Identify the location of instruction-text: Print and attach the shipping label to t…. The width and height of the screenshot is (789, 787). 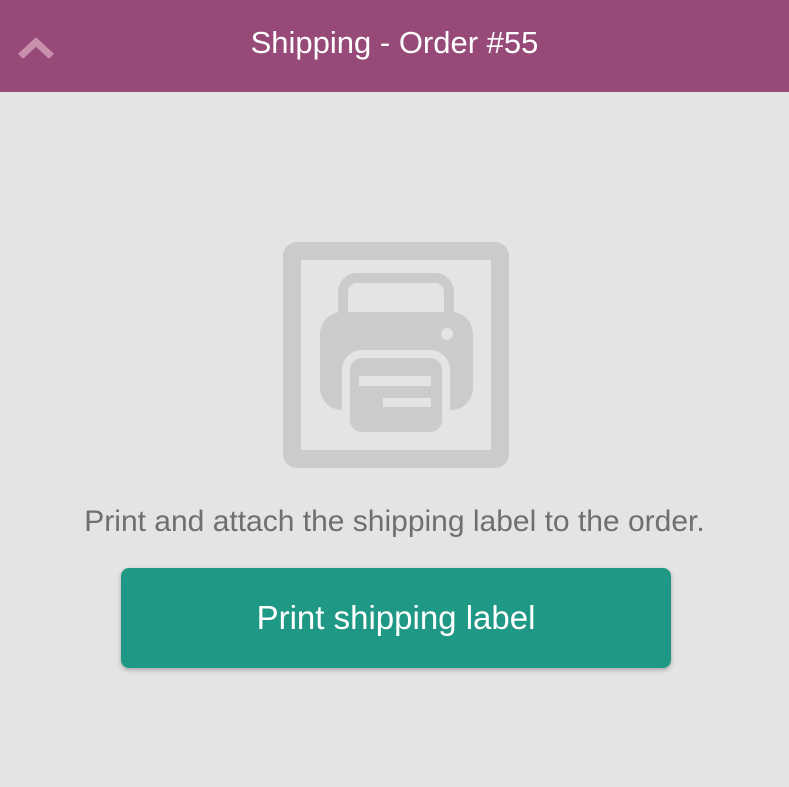
(394, 521).